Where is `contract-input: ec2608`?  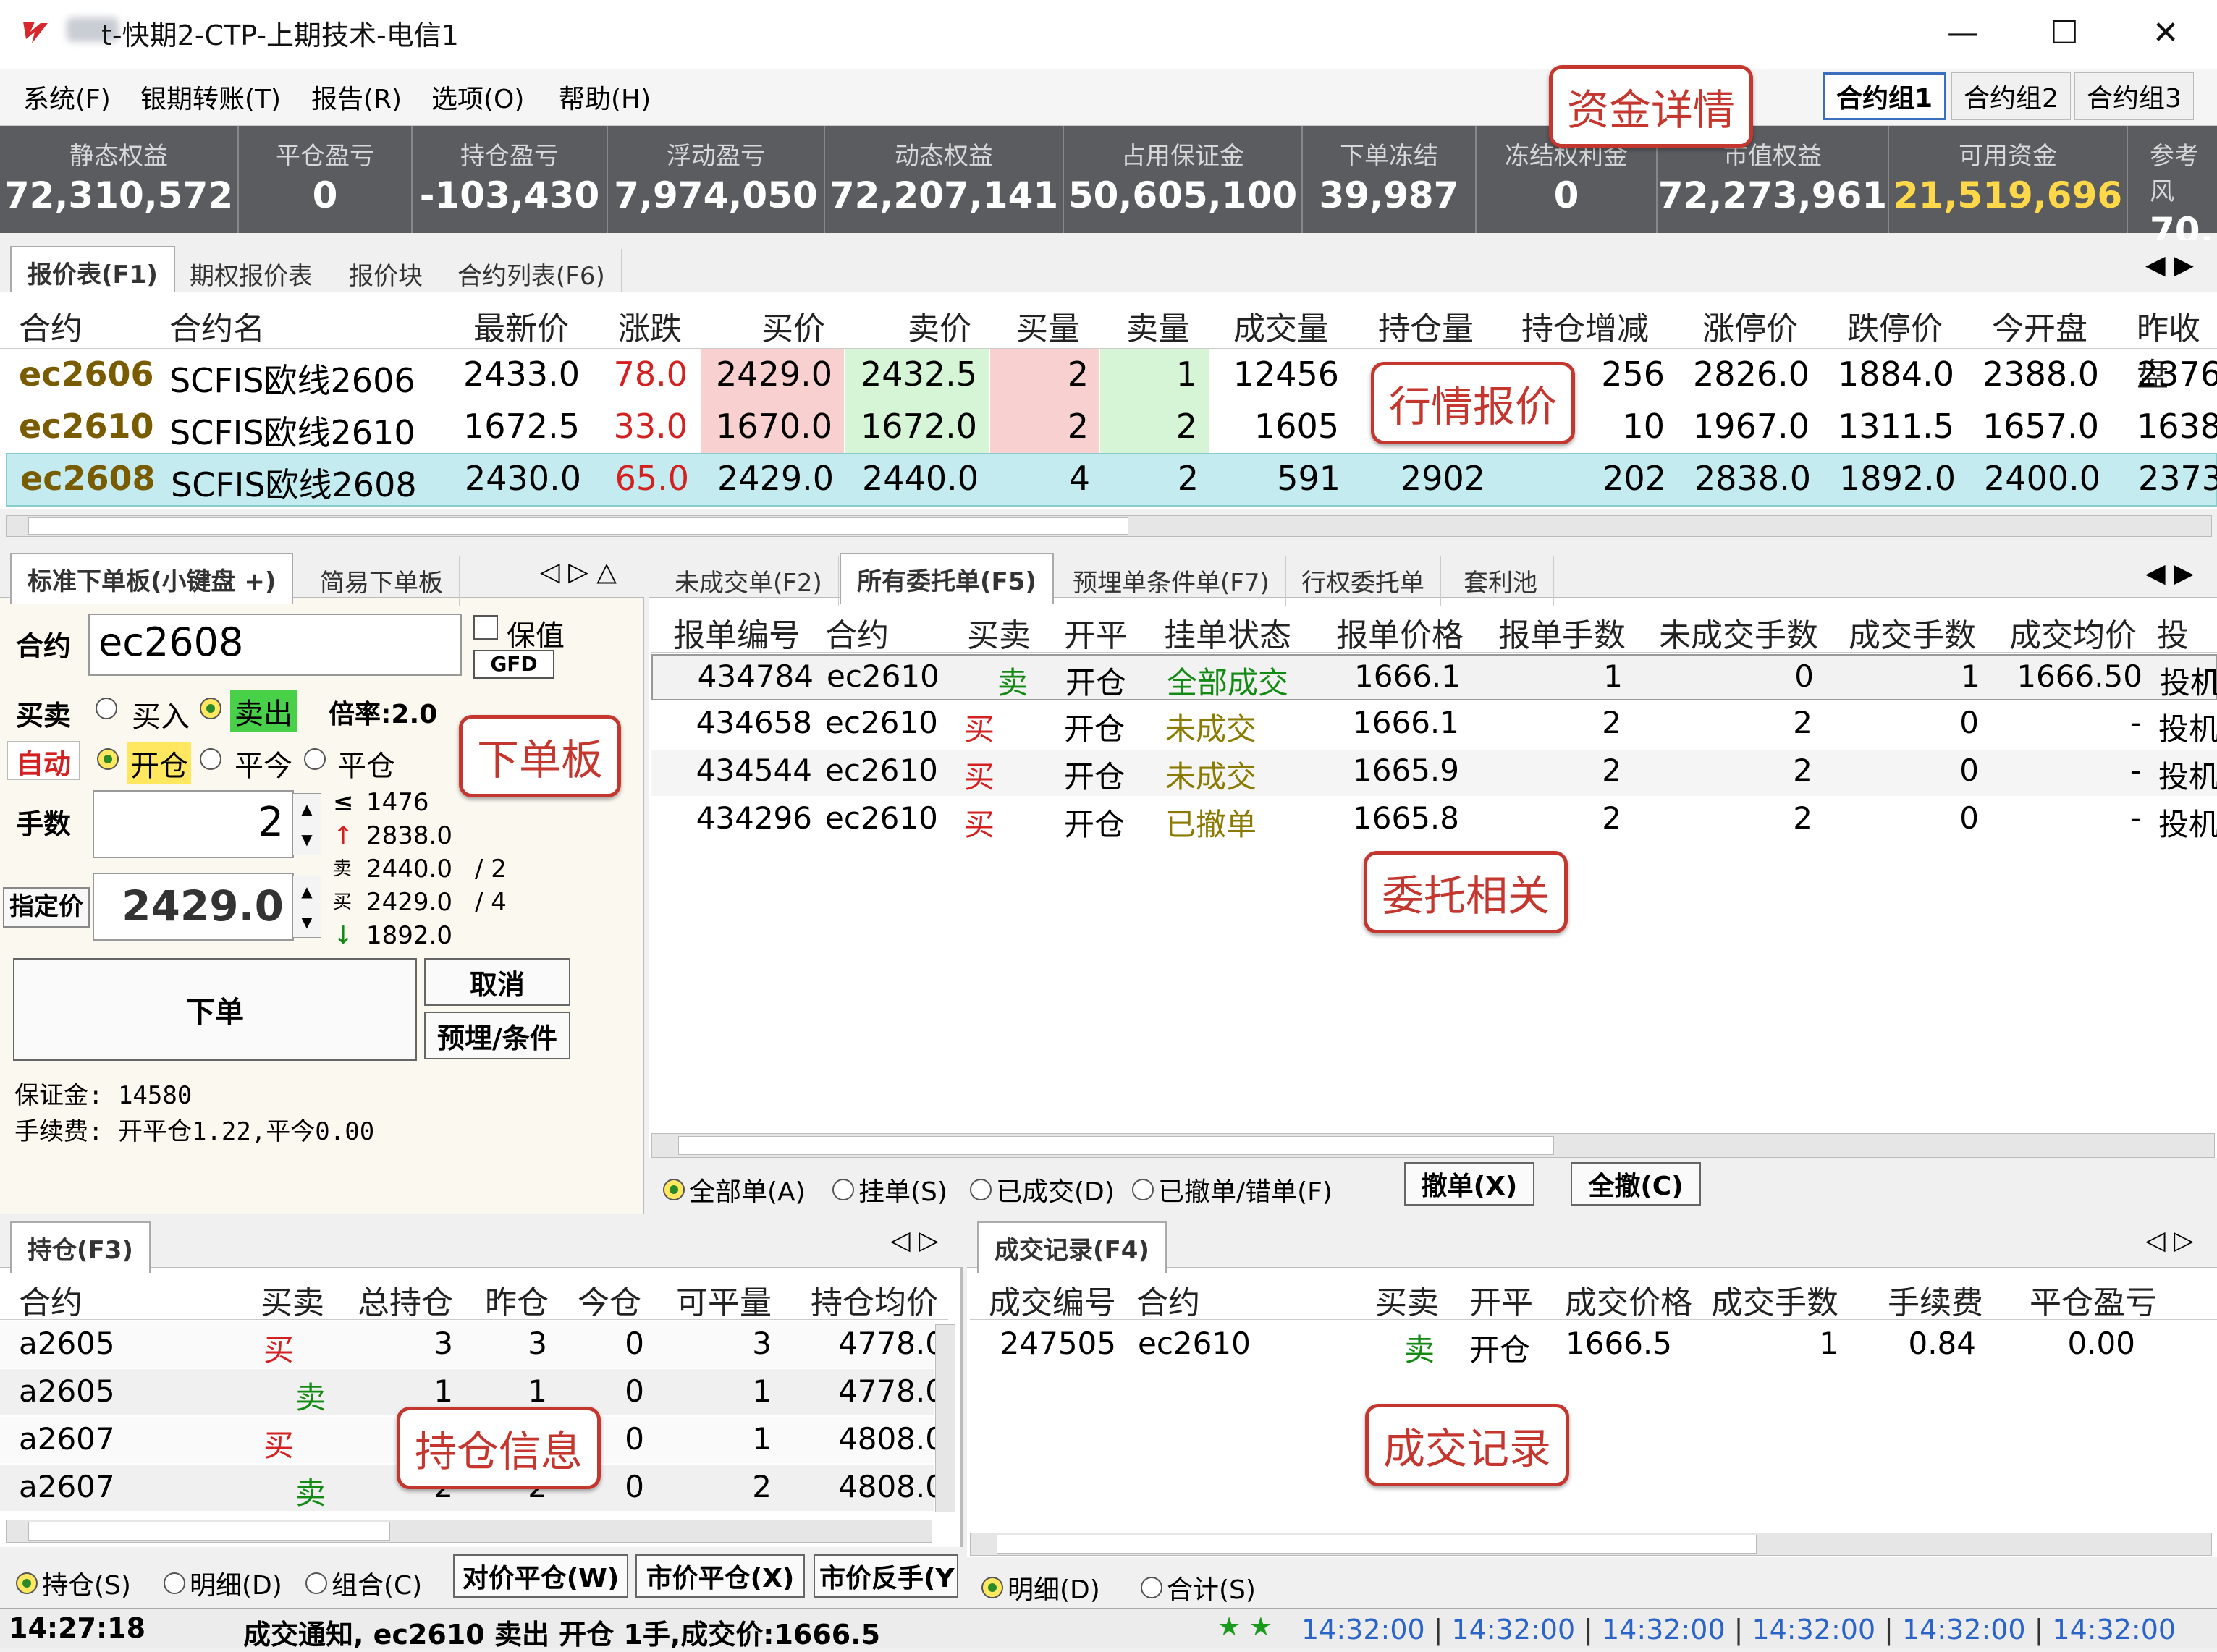
contract-input: ec2608 is located at coordinates (275, 645).